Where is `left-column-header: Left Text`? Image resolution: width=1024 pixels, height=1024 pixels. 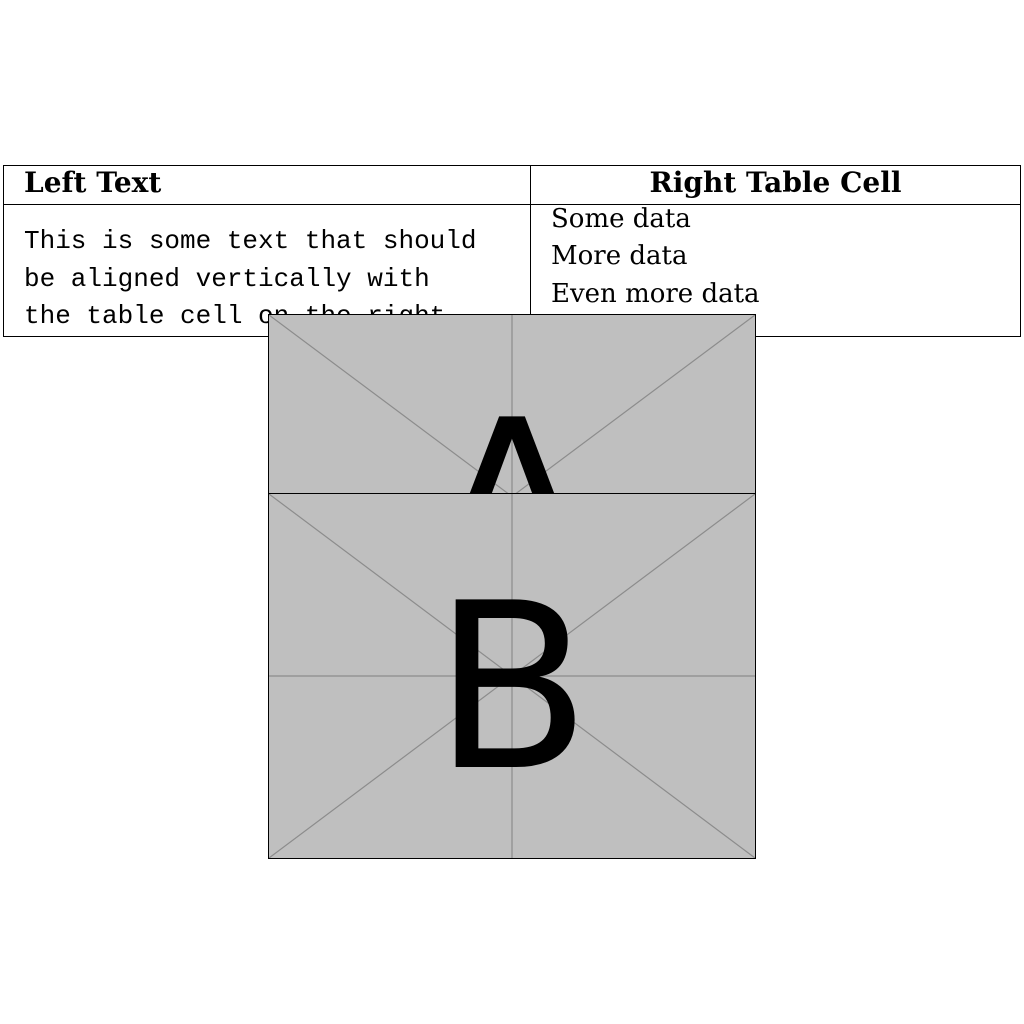 left-column-header: Left Text is located at coordinates (93, 182).